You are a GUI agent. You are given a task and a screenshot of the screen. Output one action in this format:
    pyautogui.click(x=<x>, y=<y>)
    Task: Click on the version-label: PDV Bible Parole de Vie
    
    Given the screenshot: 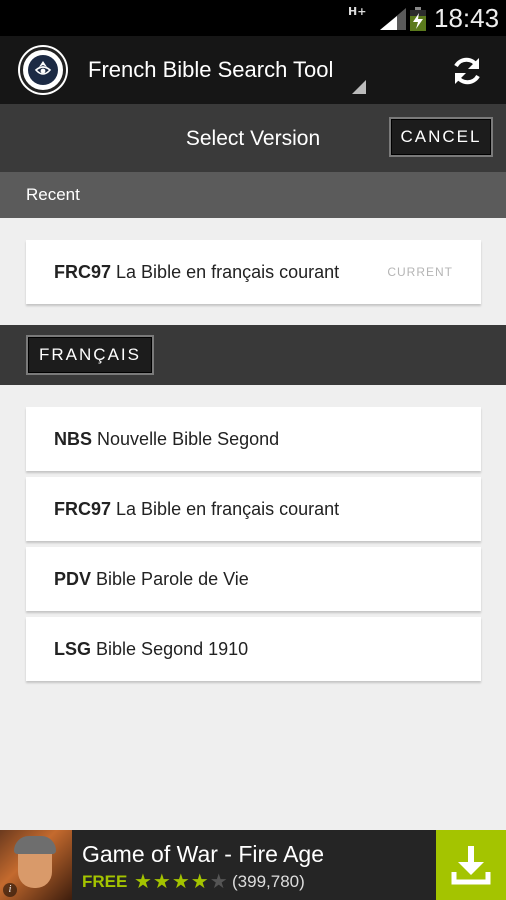 What is the action you would take?
    pyautogui.click(x=151, y=579)
    